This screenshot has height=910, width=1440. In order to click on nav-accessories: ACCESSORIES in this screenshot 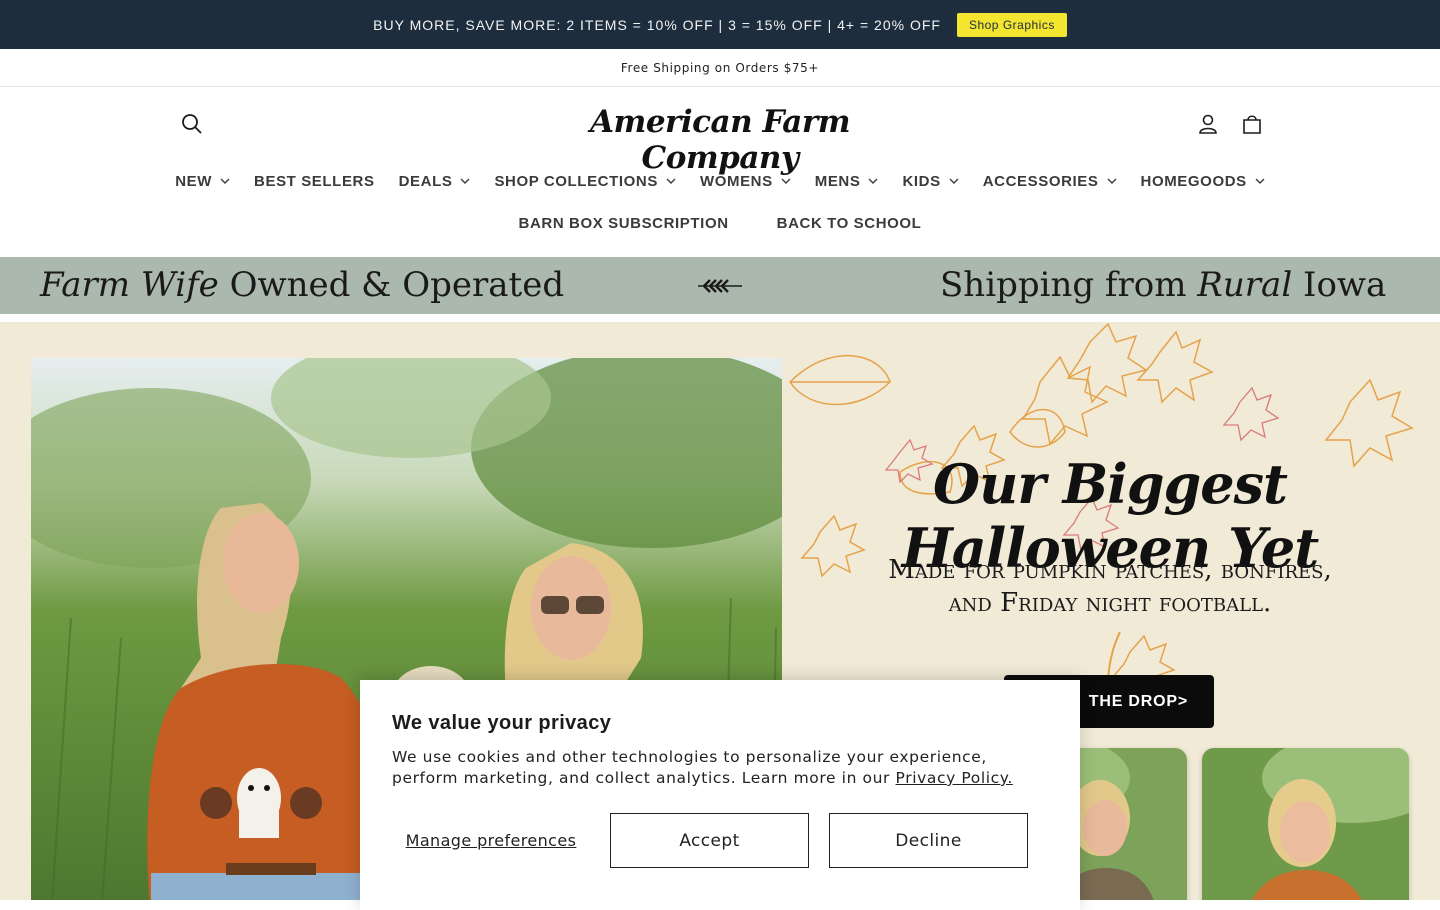, I will do `click(1050, 181)`.